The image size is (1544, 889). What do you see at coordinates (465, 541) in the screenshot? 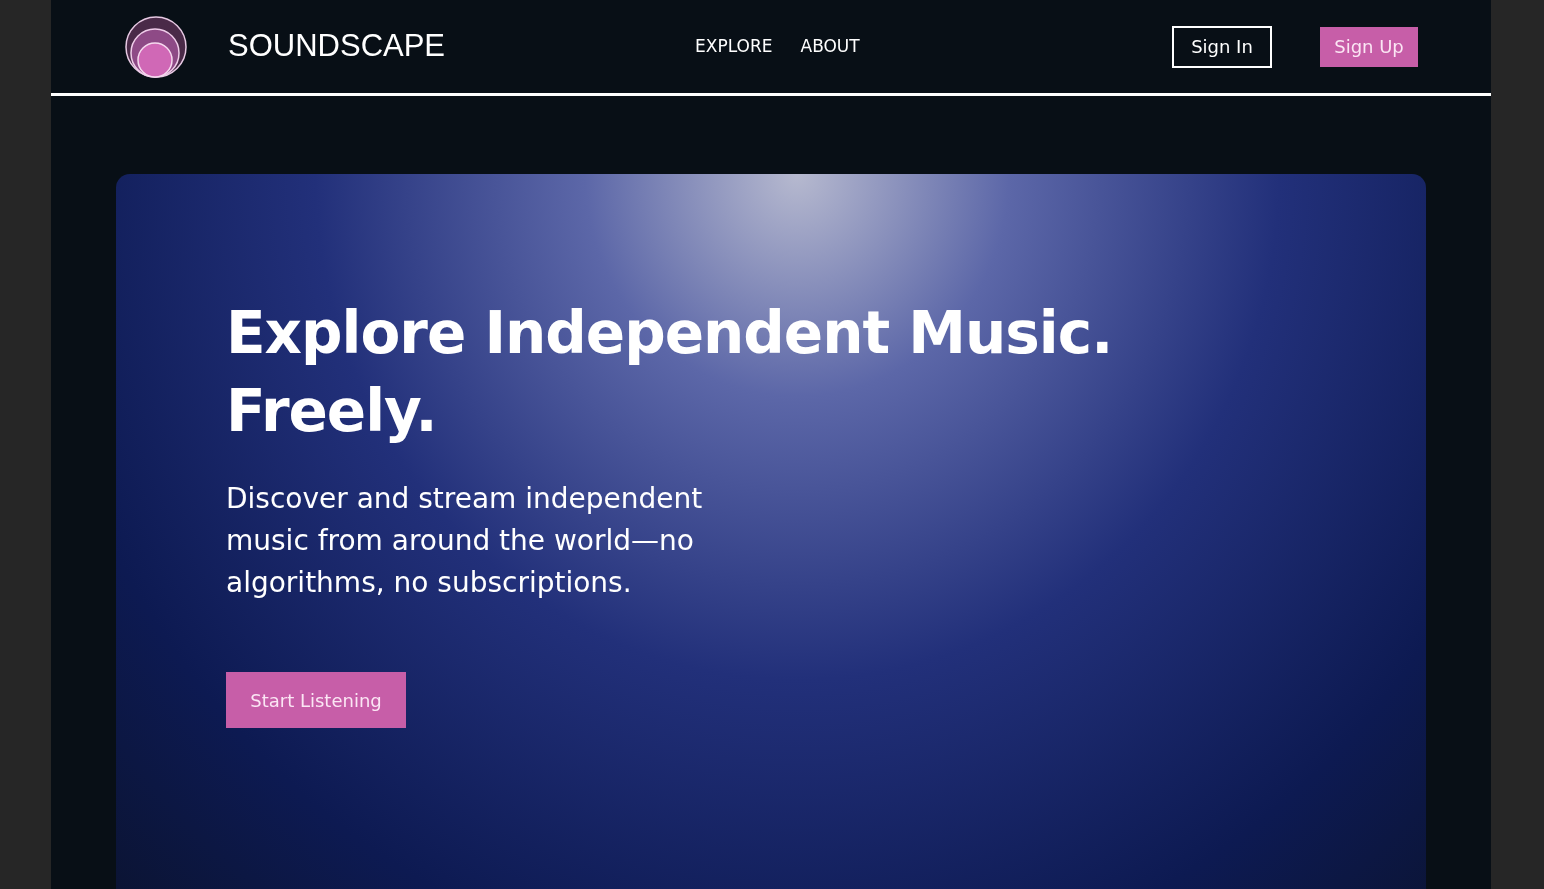
I see `hero-description: Discover and stream independent music from around the world—no algorithms, no subscriptions.` at bounding box center [465, 541].